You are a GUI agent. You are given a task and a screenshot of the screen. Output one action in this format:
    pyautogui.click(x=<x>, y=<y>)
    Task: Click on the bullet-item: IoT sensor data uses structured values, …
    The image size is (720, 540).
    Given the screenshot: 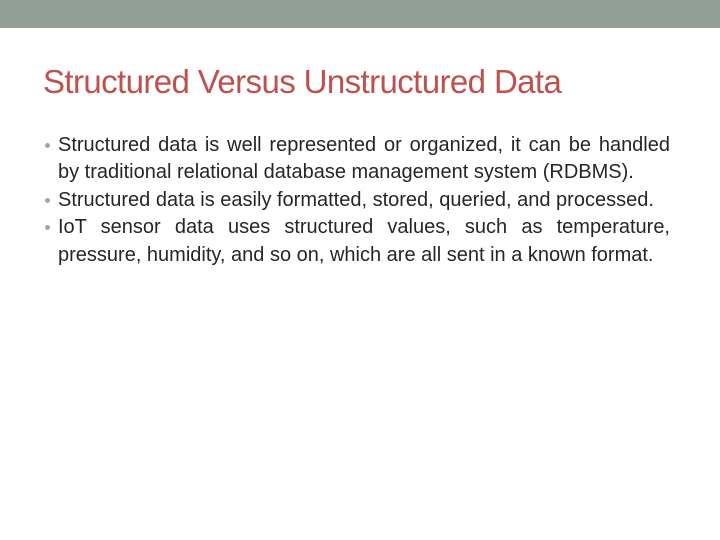 What is the action you would take?
    pyautogui.click(x=357, y=241)
    